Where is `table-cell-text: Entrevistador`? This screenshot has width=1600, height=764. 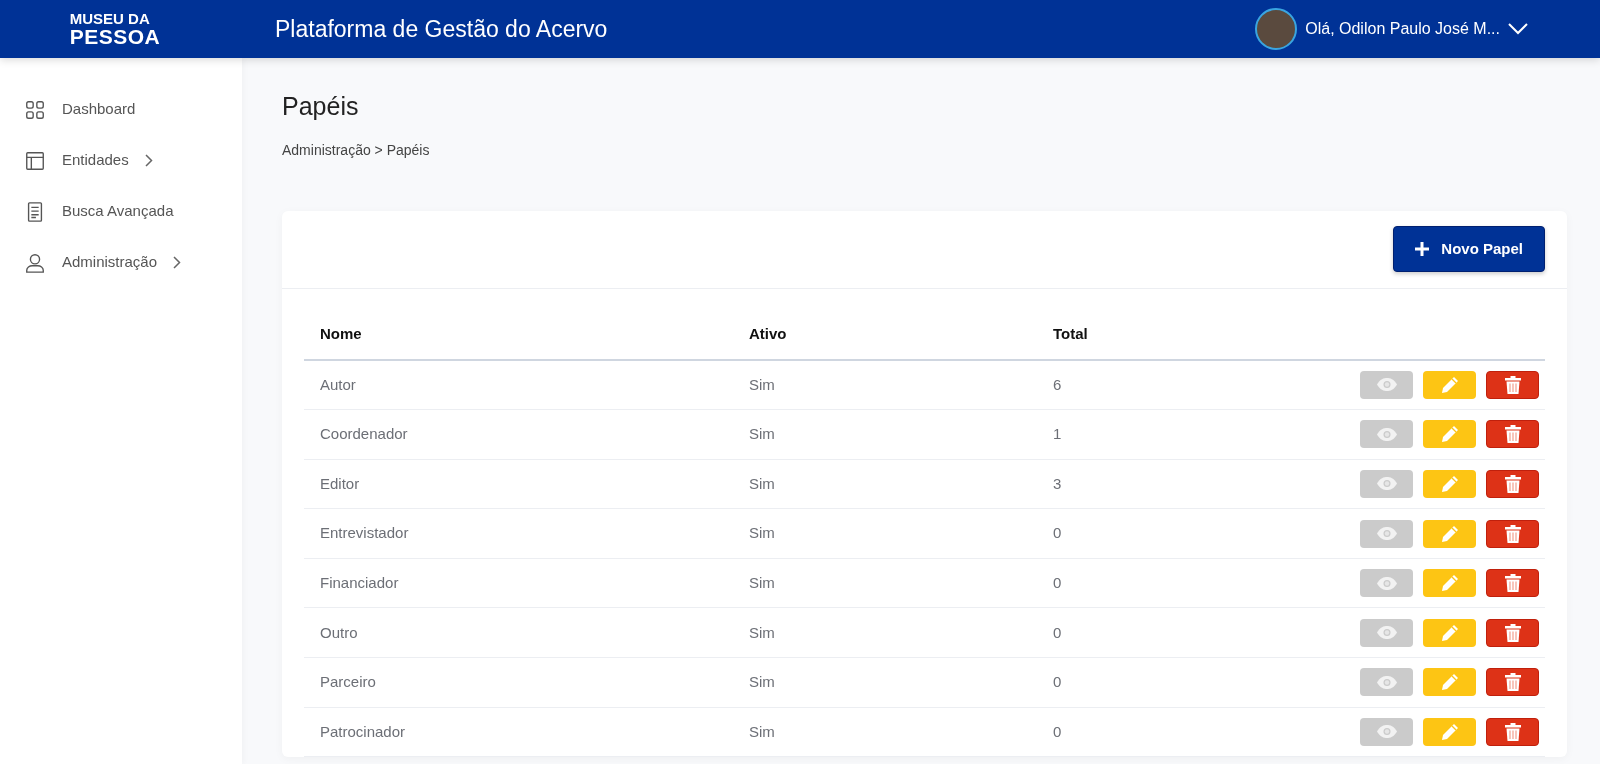 table-cell-text: Entrevistador is located at coordinates (364, 533).